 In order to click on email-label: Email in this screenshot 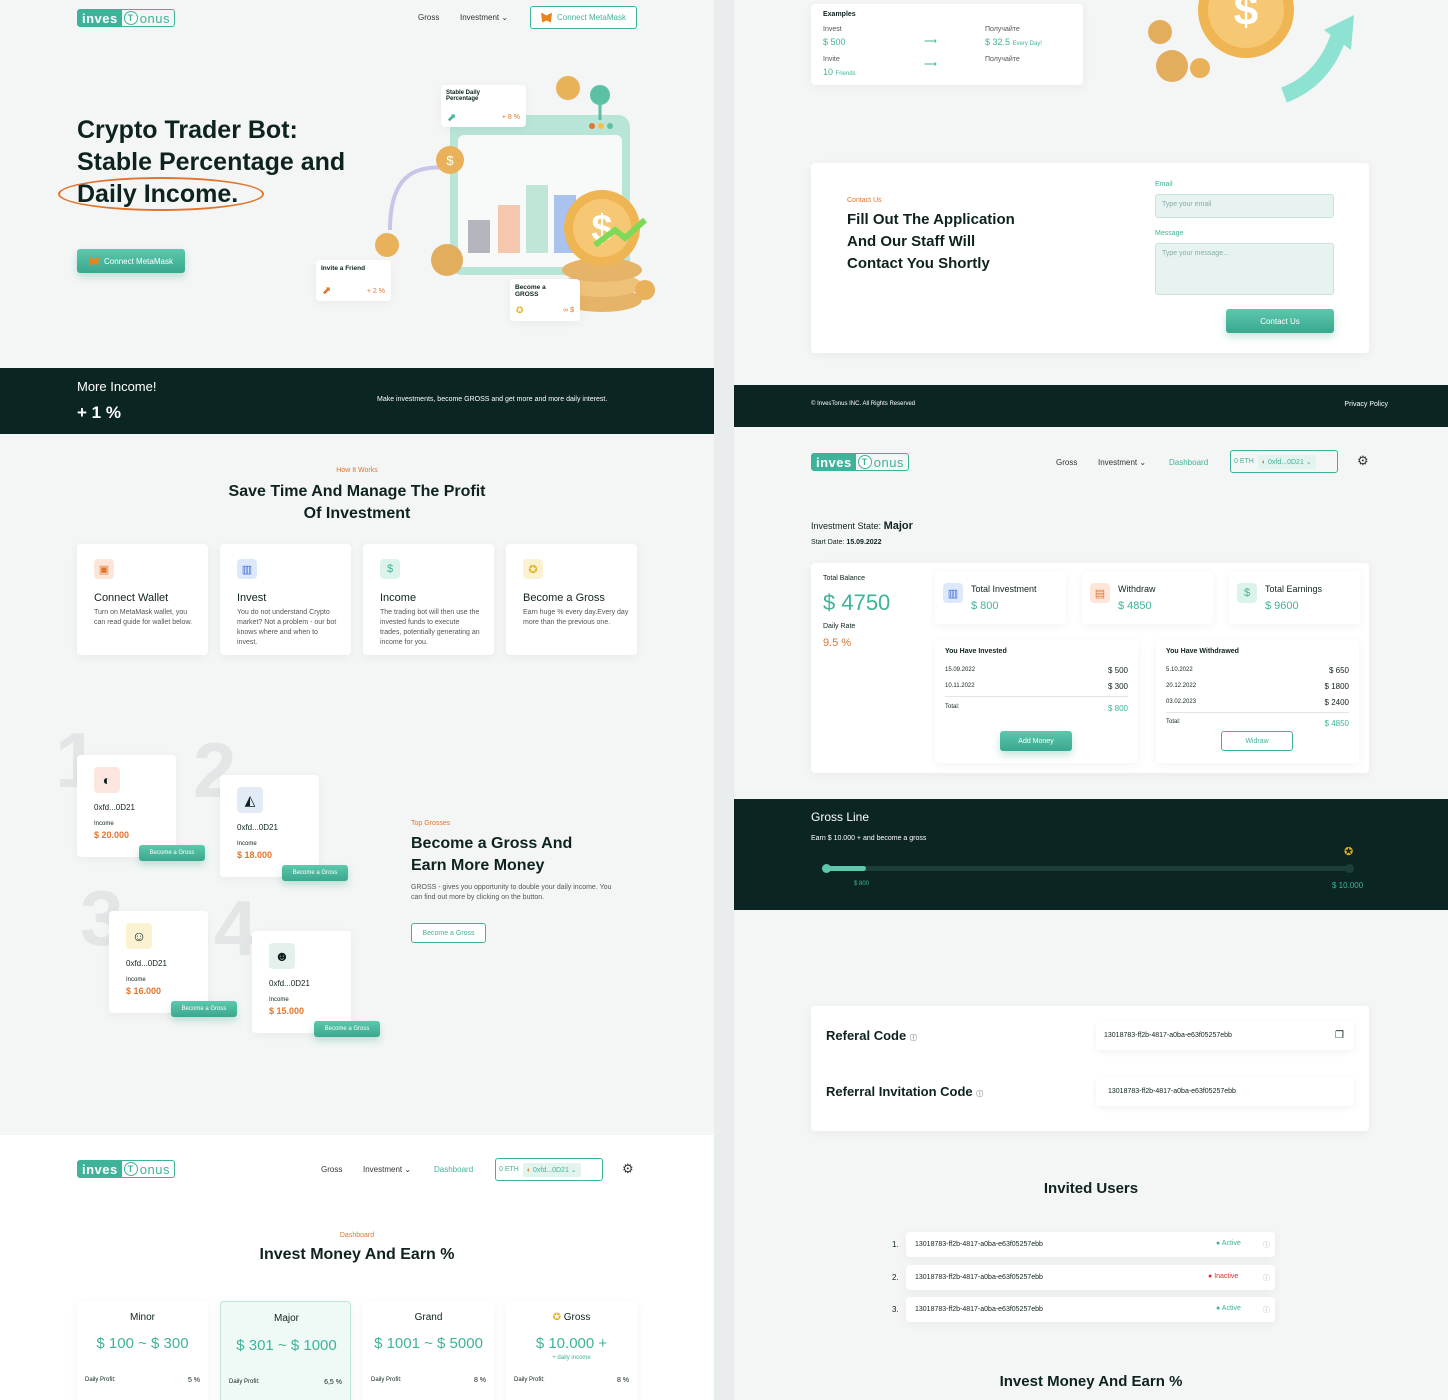, I will do `click(1164, 184)`.